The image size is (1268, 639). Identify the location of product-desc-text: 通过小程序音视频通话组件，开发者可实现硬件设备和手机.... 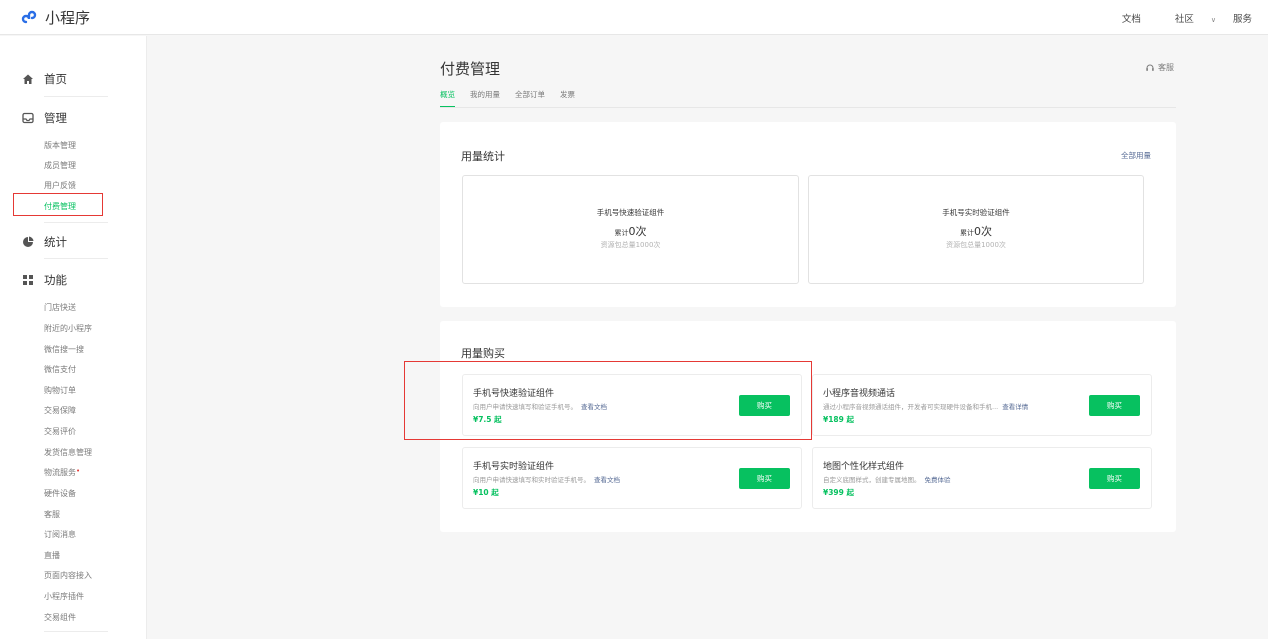
(911, 407).